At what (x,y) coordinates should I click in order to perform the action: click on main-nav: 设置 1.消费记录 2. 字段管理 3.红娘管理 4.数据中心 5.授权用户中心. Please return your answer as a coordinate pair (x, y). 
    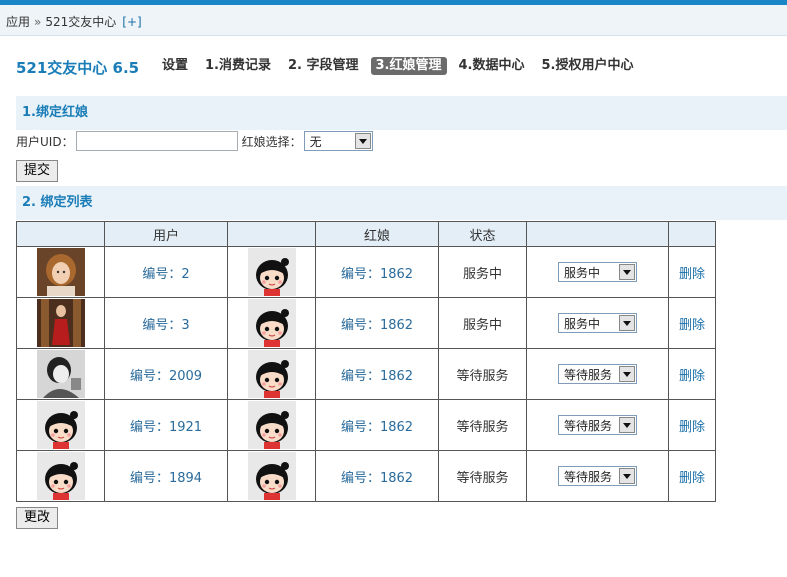
    Looking at the image, I should click on (406, 66).